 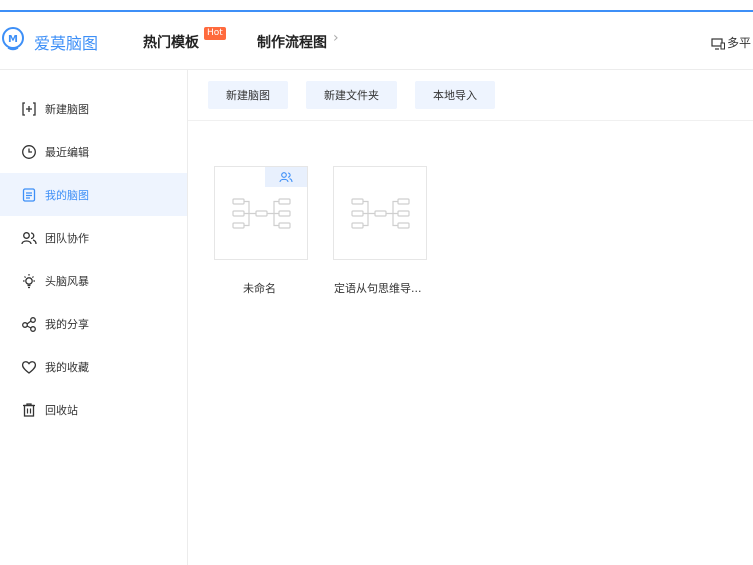 I want to click on sidebar-item-label: 头脑风暴, so click(x=67, y=281).